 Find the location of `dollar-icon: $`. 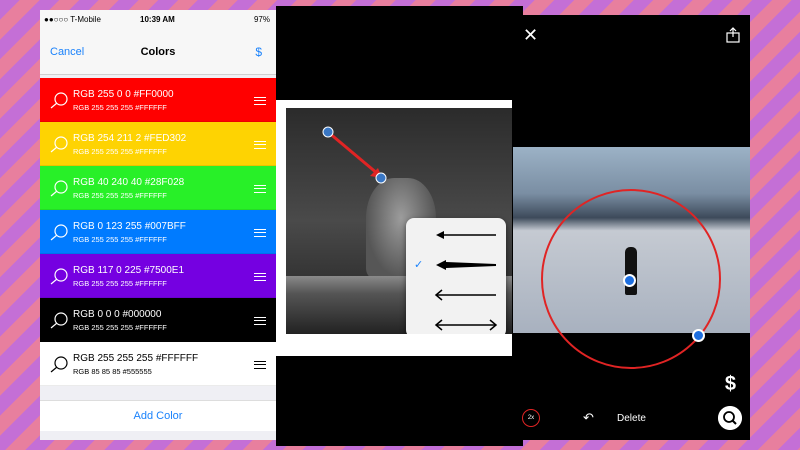

dollar-icon: $ is located at coordinates (730, 384).